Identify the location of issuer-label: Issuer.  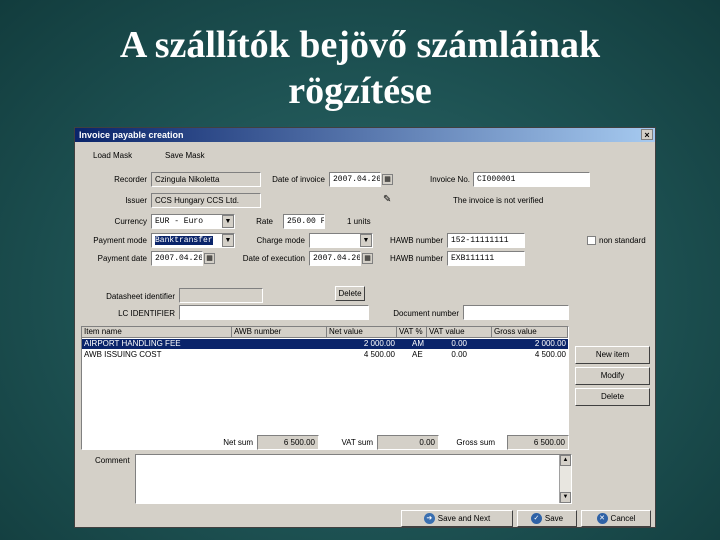
(136, 200).